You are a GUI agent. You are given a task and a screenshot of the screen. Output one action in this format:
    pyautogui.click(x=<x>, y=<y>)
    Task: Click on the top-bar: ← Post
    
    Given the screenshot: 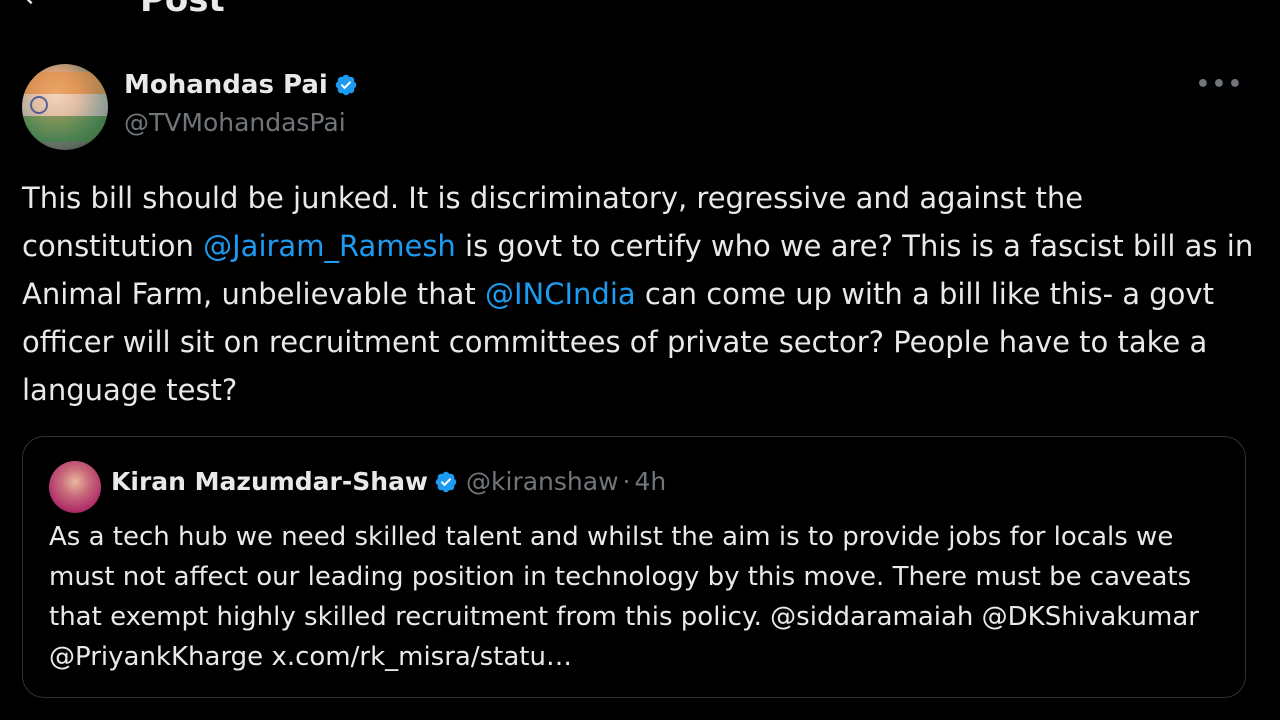 What is the action you would take?
    pyautogui.click(x=640, y=10)
    